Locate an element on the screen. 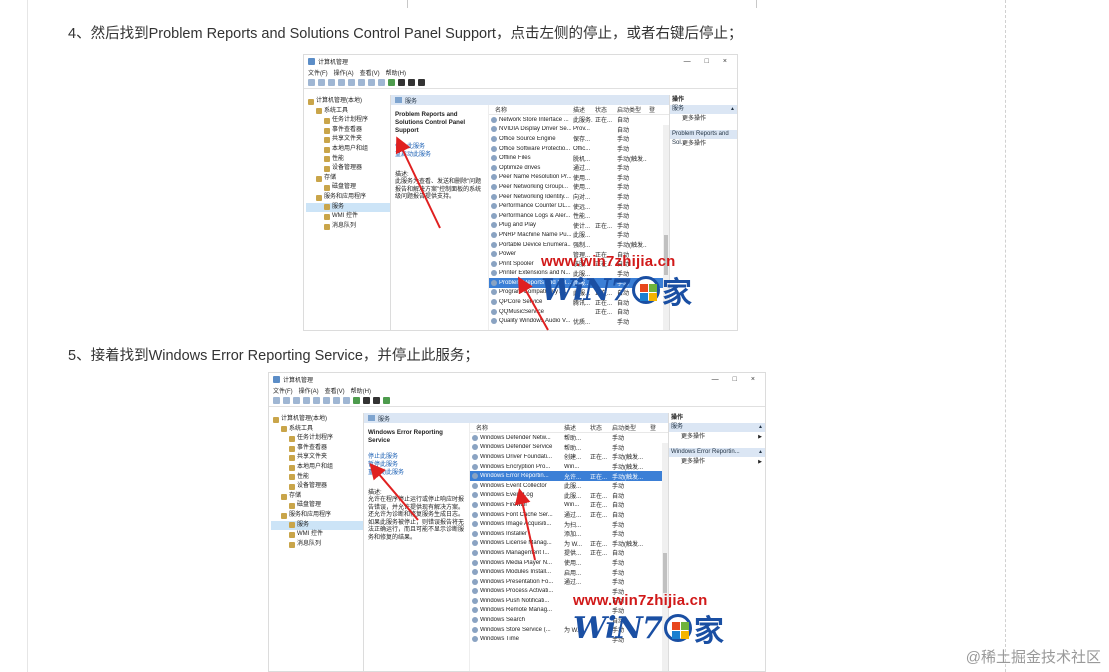  service-row: NVIDIA Display Driver Se... Prov... 自动 is located at coordinates (579, 130).